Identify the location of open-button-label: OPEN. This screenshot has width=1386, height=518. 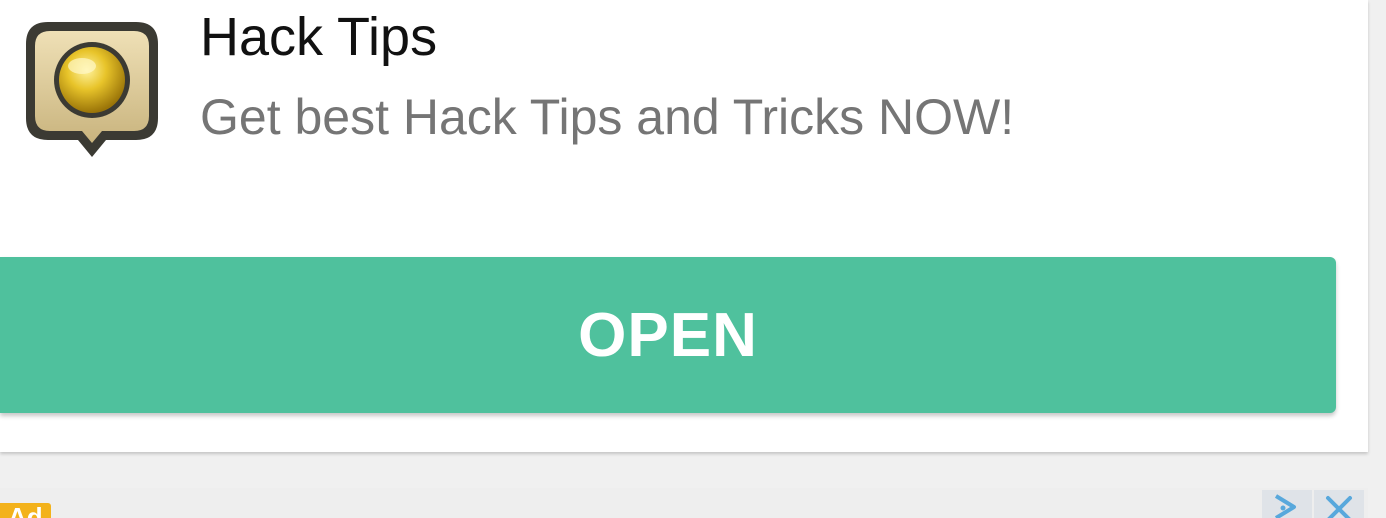
(668, 335).